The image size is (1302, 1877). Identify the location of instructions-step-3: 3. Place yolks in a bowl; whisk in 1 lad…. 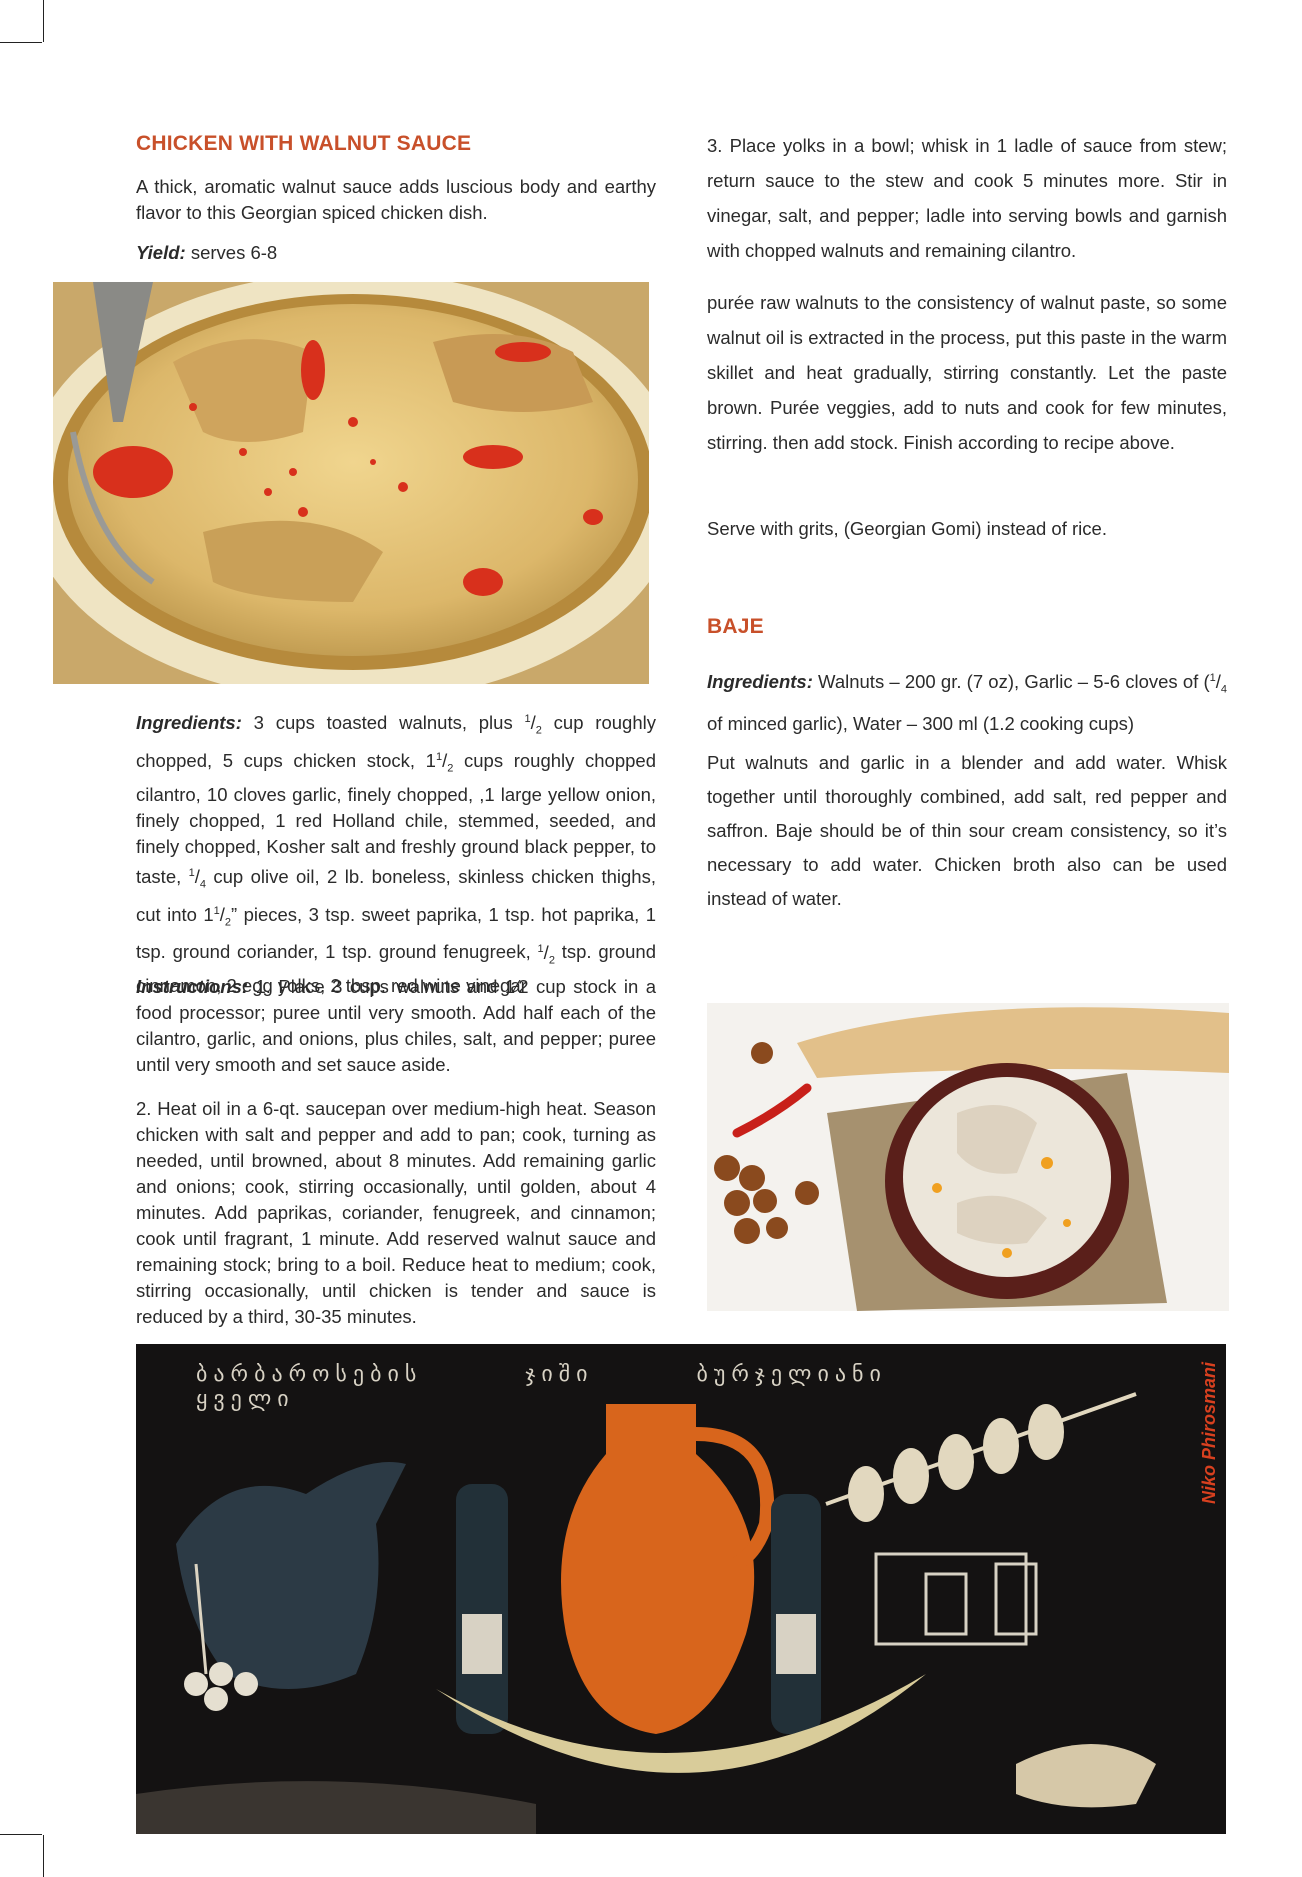
(967, 198).